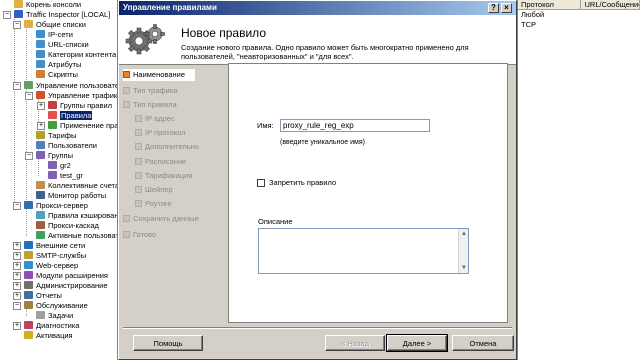 The height and width of the screenshot is (360, 640). Describe the element at coordinates (579, 15) in the screenshot. I see `list-row: Любой` at that location.